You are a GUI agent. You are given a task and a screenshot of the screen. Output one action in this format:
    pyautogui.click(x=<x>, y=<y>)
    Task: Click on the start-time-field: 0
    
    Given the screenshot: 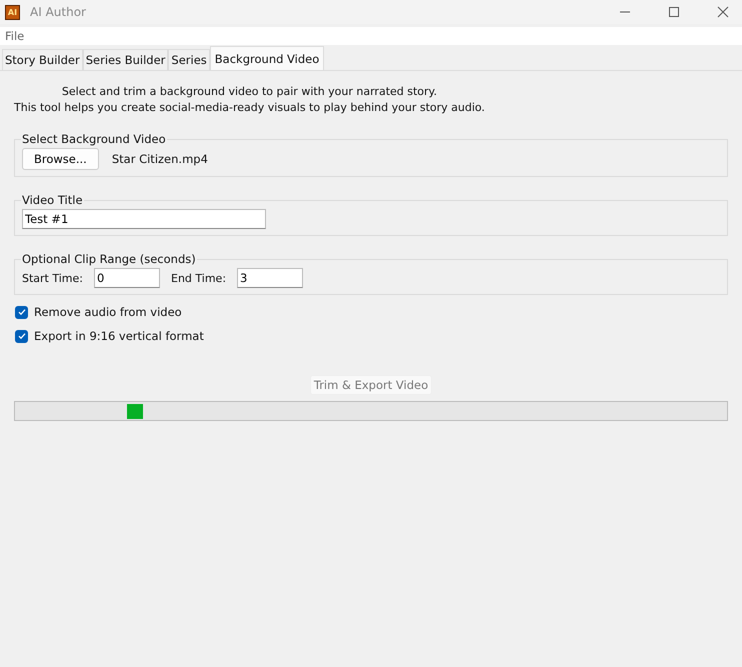 What is the action you would take?
    pyautogui.click(x=127, y=278)
    